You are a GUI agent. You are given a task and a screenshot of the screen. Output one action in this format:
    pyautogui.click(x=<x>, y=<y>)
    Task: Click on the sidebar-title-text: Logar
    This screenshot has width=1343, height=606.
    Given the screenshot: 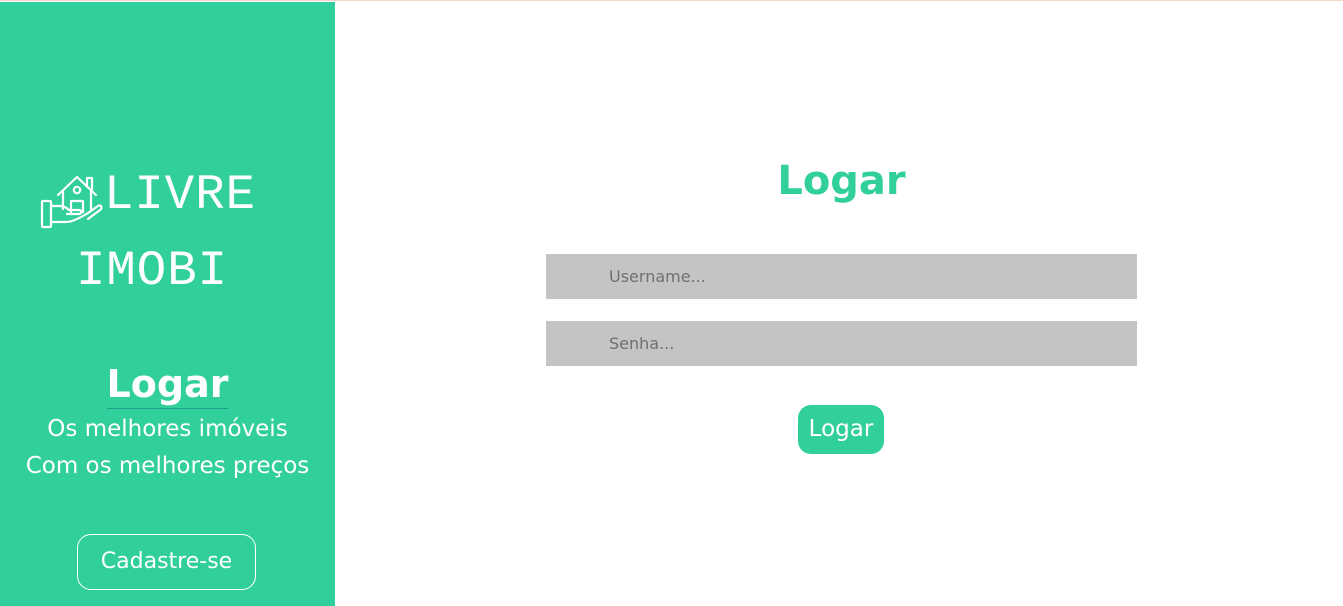 What is the action you would take?
    pyautogui.click(x=167, y=384)
    